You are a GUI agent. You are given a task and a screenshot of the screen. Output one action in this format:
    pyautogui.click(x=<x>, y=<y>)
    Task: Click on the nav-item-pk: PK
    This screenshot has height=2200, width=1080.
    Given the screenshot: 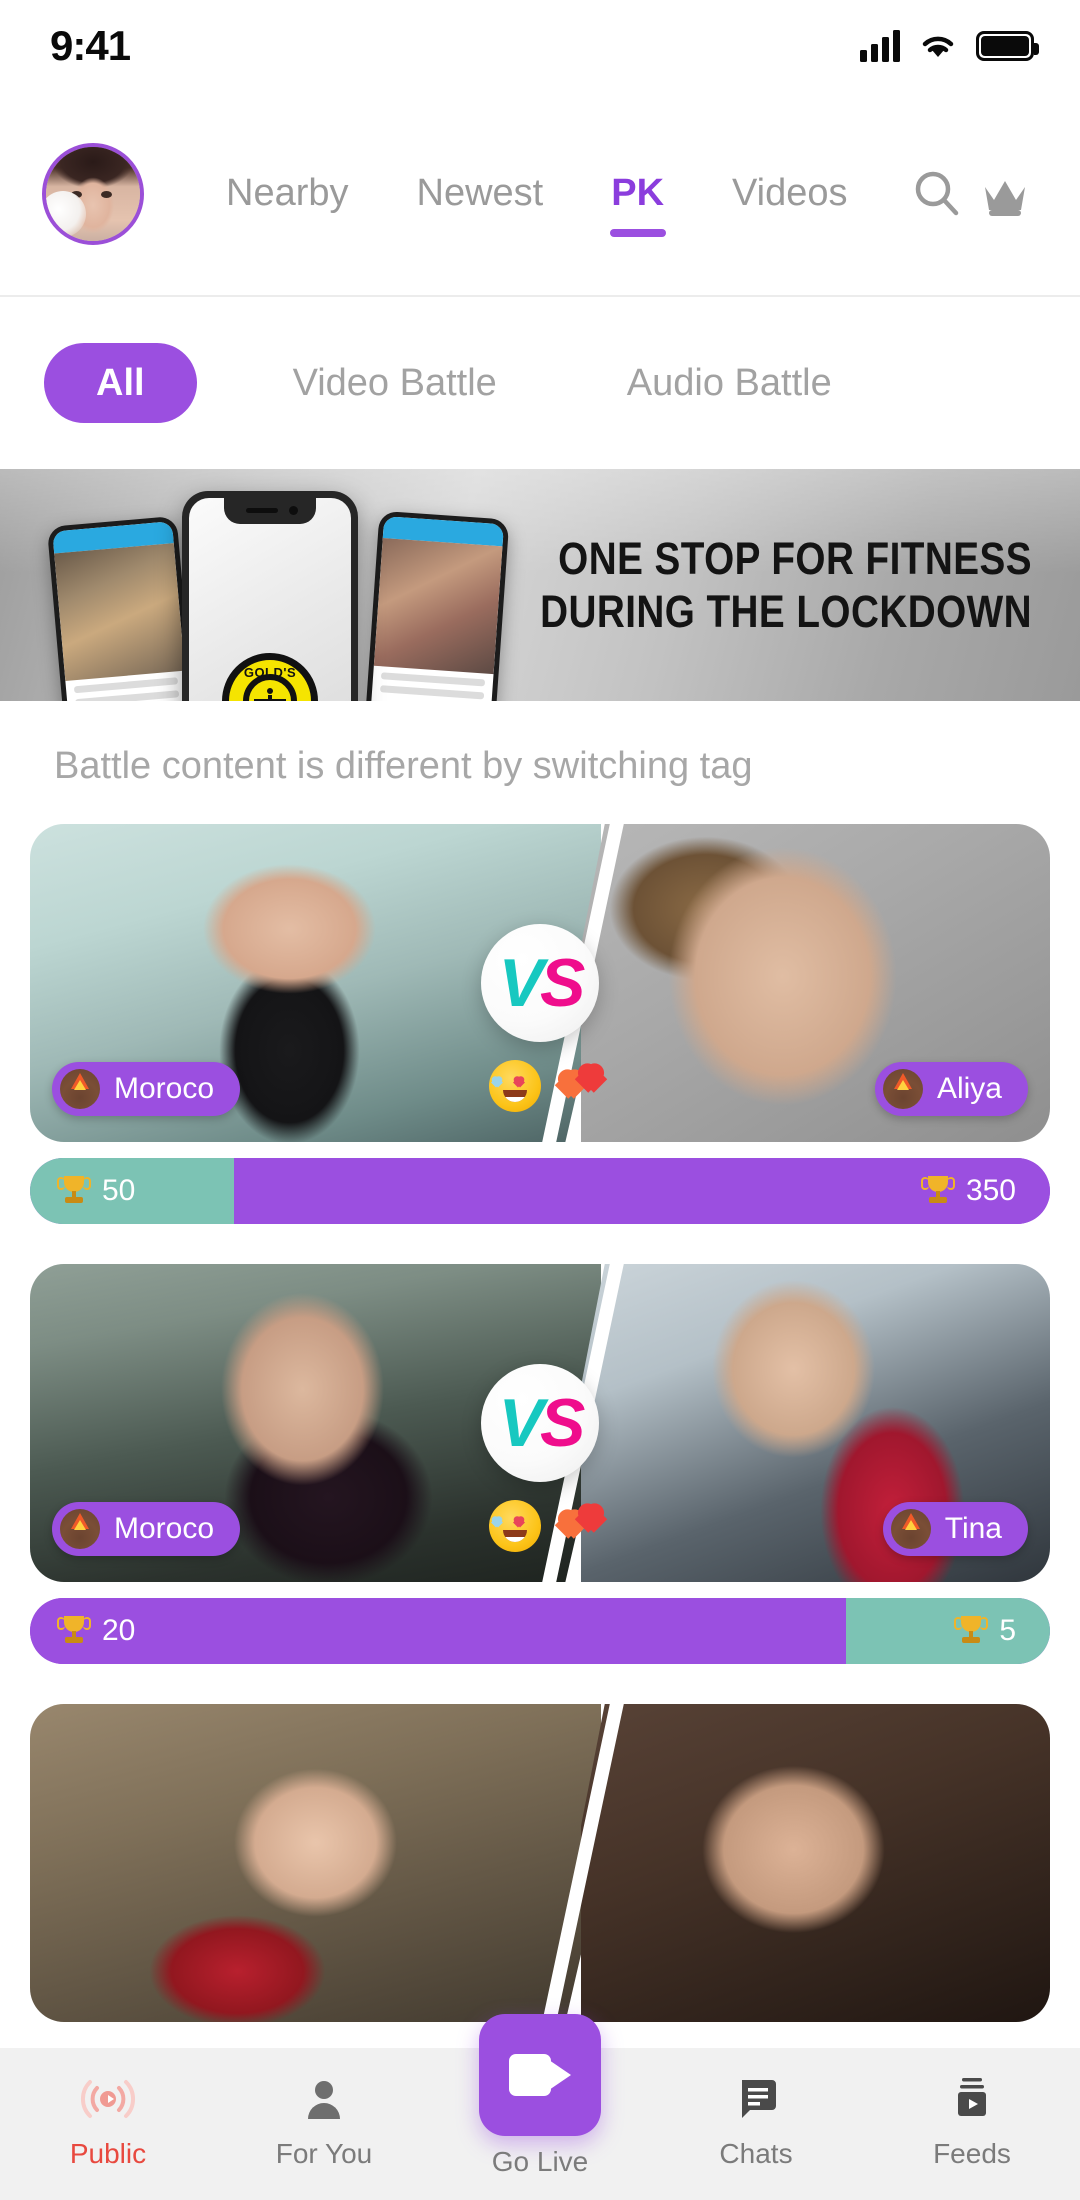 What is the action you would take?
    pyautogui.click(x=637, y=204)
    